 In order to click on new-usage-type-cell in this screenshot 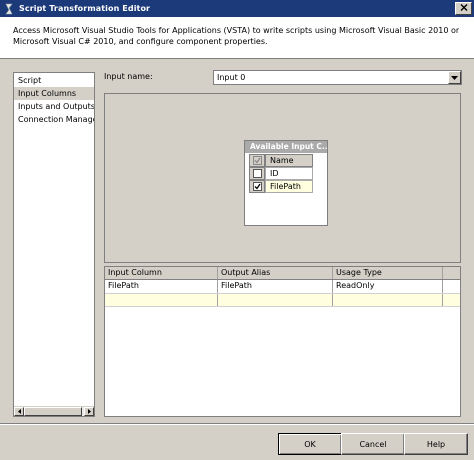, I will do `click(388, 300)`.